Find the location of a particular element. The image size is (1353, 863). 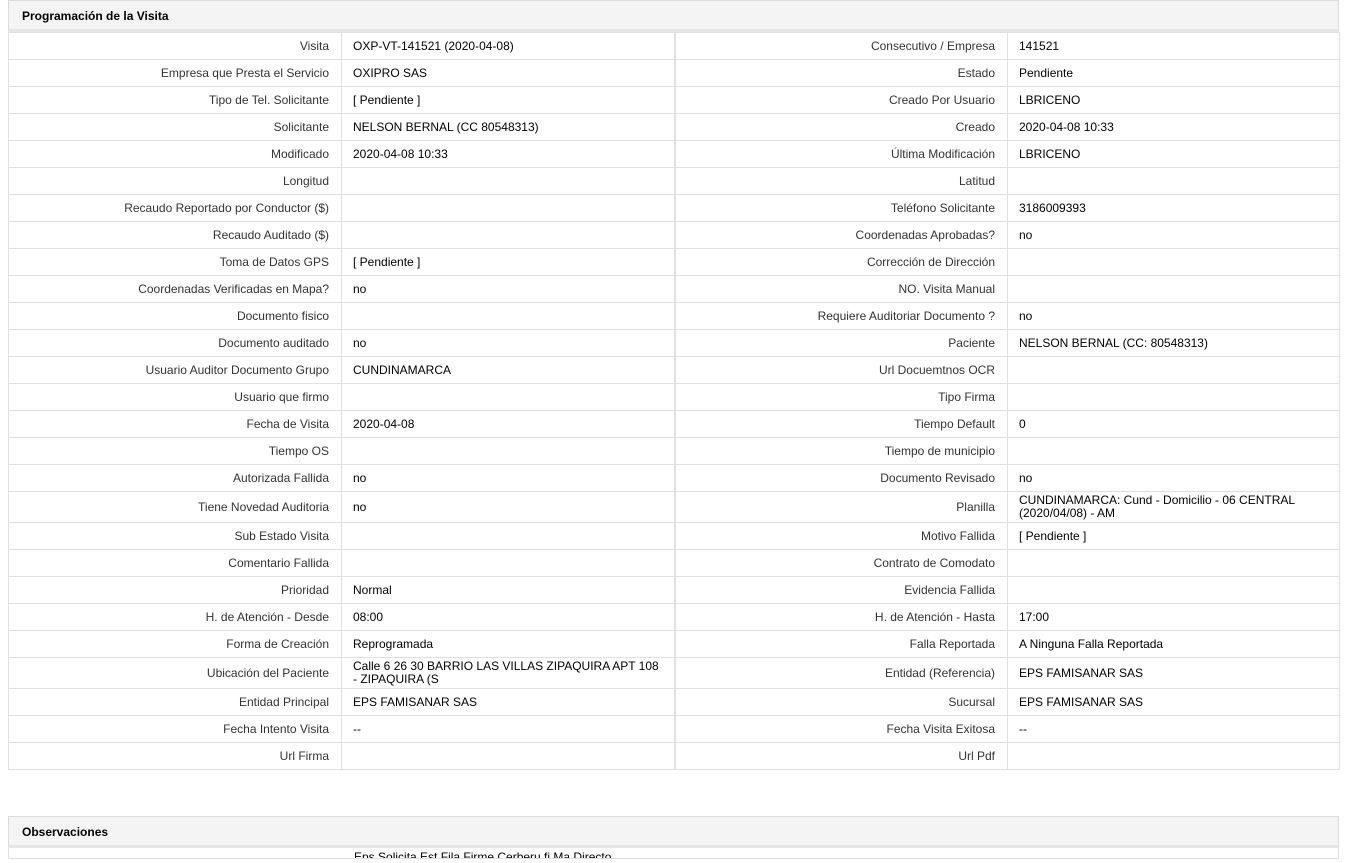

field-value: OXP-VT-141521 (2020-04-08) is located at coordinates (508, 46).